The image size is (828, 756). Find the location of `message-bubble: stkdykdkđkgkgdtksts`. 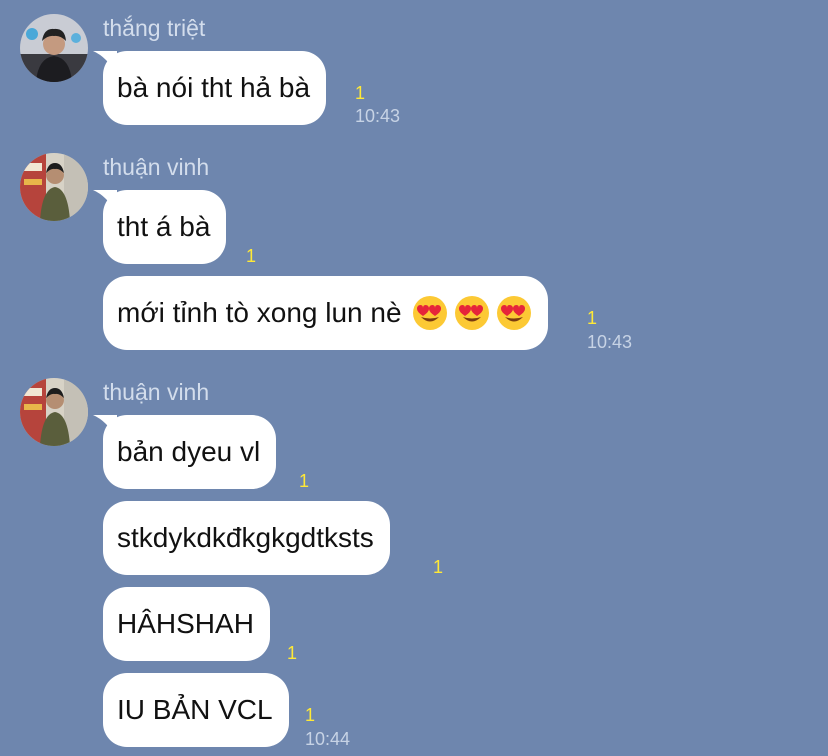

message-bubble: stkdykdkđkgkgdtksts is located at coordinates (246, 538).